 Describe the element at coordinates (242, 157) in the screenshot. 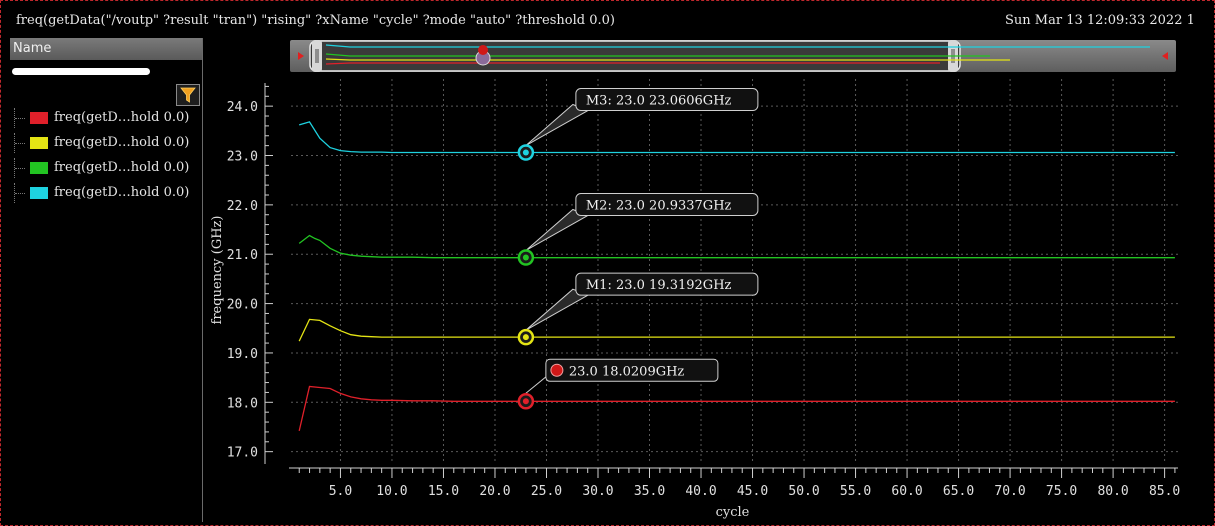

I see `y-tick-label: 23.0` at that location.